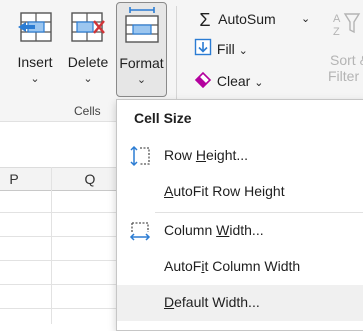  What do you see at coordinates (141, 49) in the screenshot?
I see `format-button: Format ⌄` at bounding box center [141, 49].